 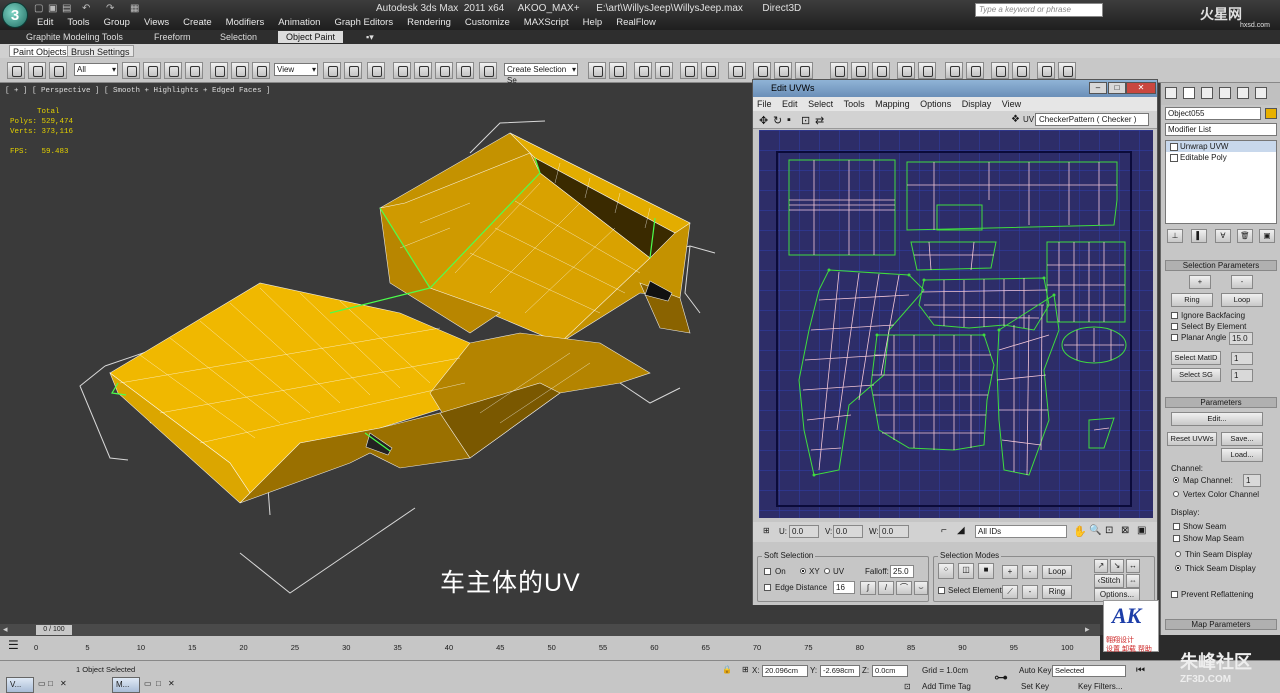 What do you see at coordinates (1125, 530) in the screenshot?
I see `uvw-zoom-extents-icon: ⊠` at bounding box center [1125, 530].